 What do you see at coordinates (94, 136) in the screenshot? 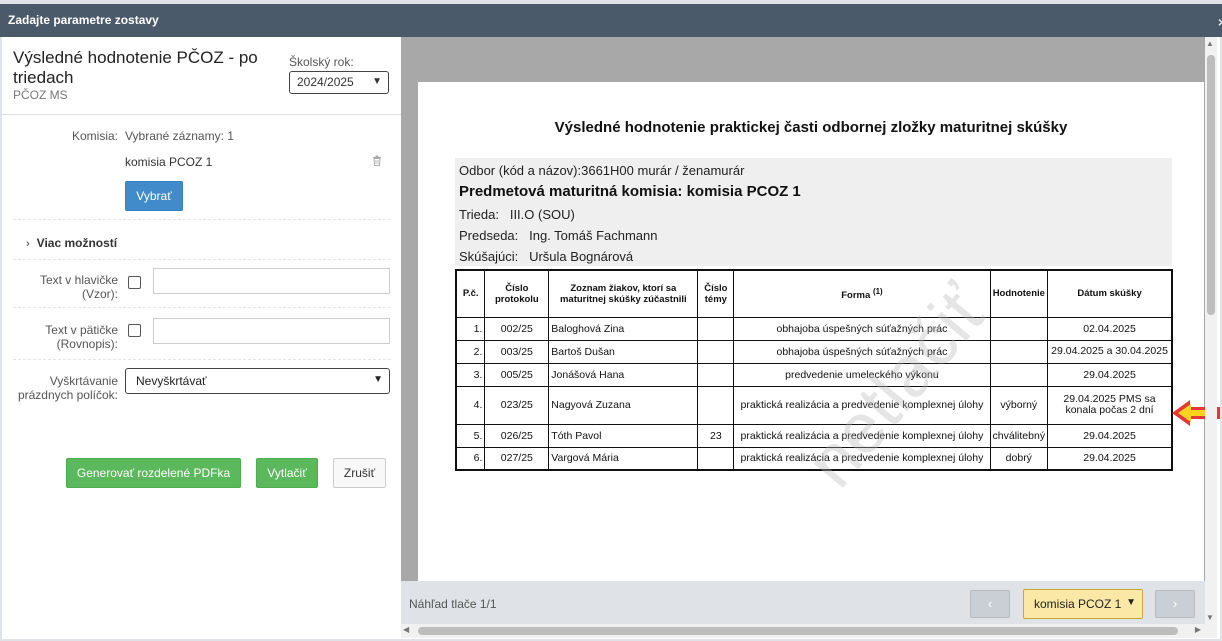
I see `komisia-label: Komisia:` at bounding box center [94, 136].